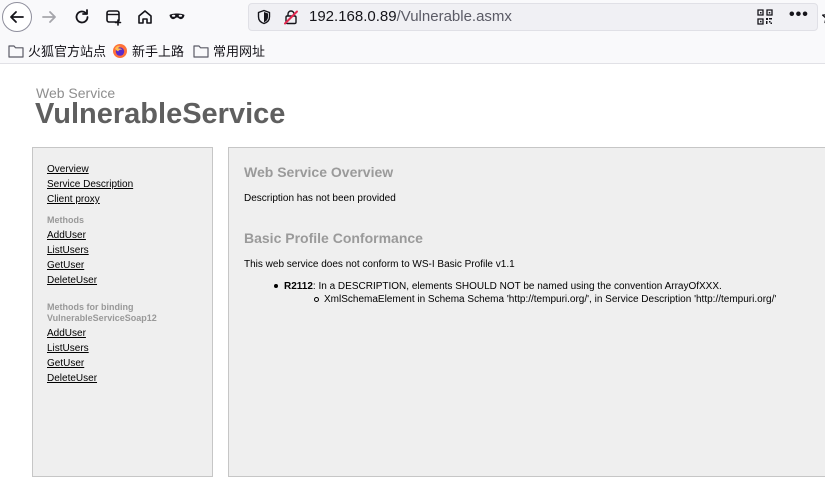 Image resolution: width=825 pixels, height=477 pixels. What do you see at coordinates (298, 286) in the screenshot?
I see `rule-id: R2112` at bounding box center [298, 286].